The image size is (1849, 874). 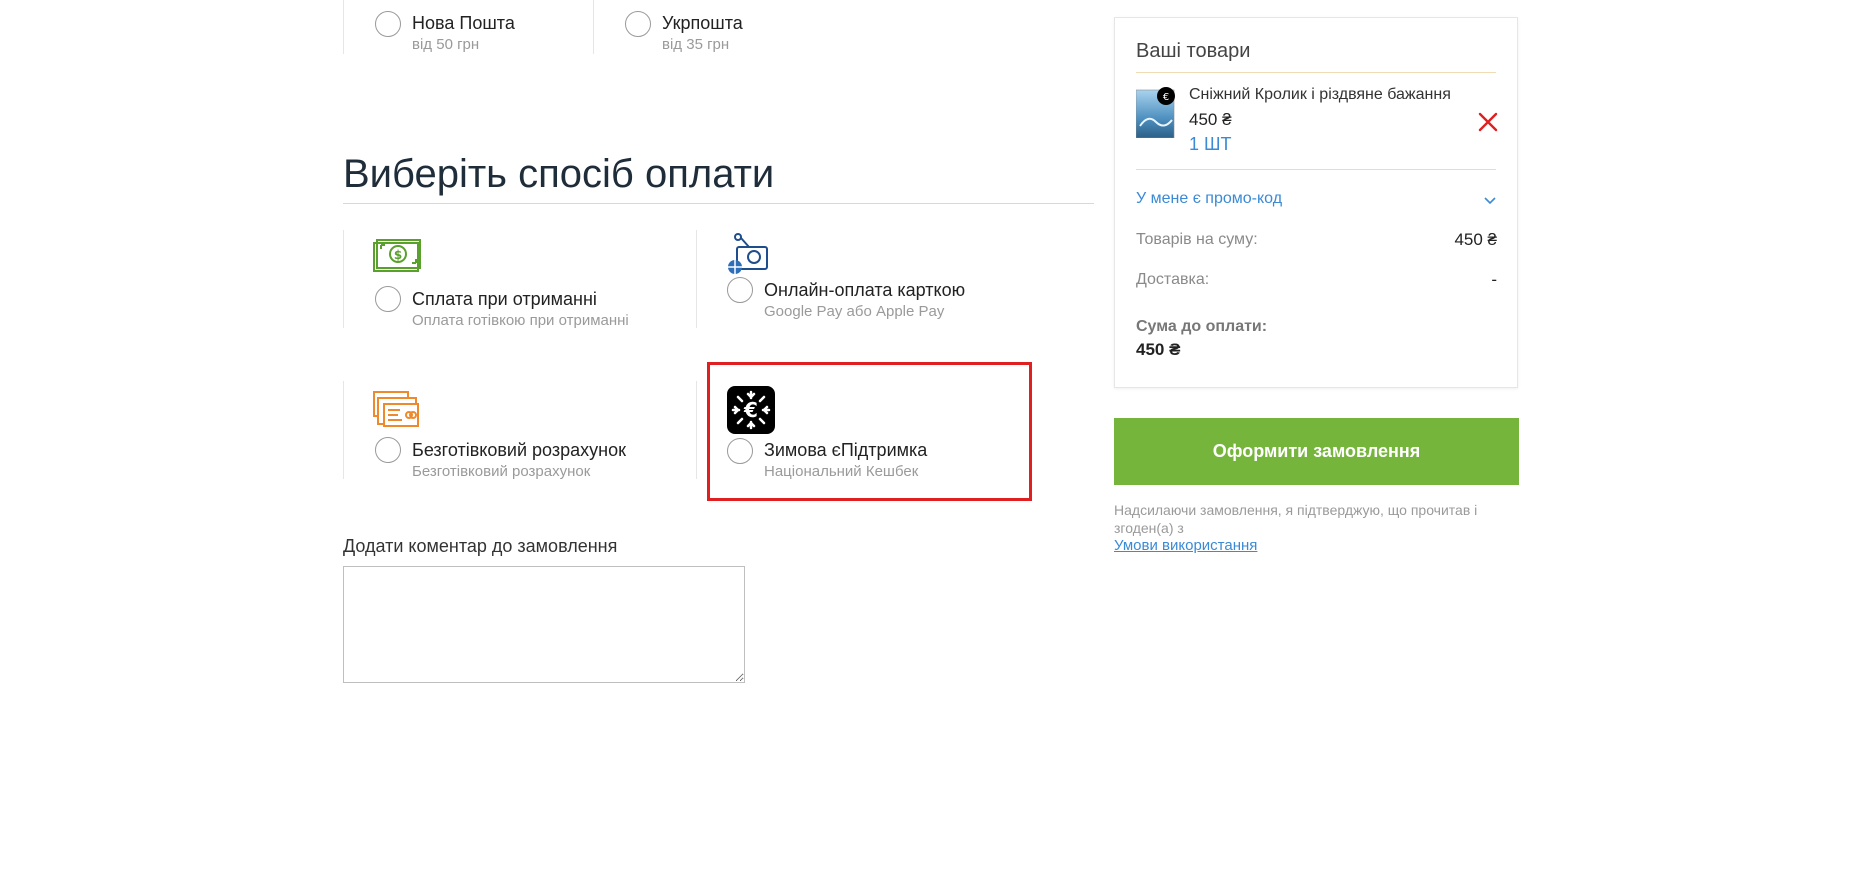 I want to click on delivery-radio-nova-poshta, so click(x=388, y=24).